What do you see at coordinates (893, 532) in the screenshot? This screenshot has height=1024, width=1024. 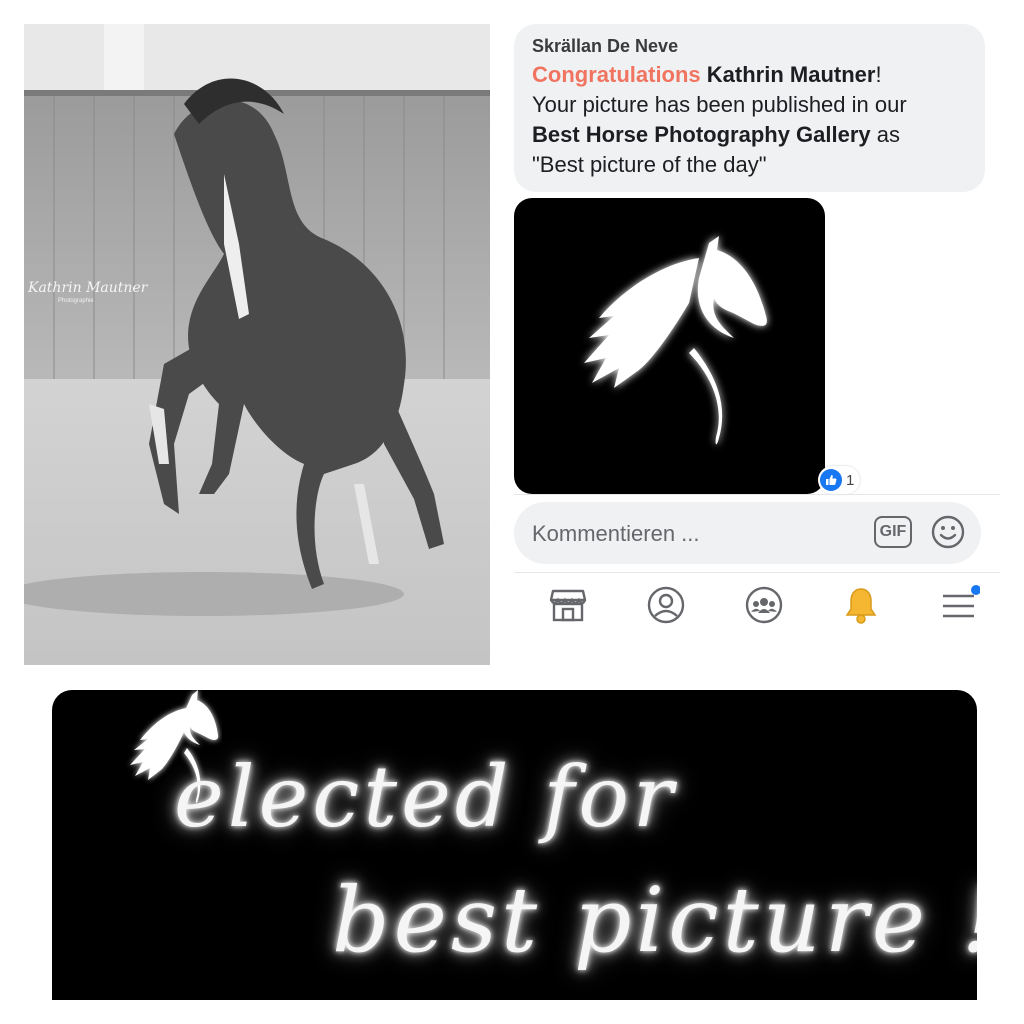 I see `gif-button: GIF` at bounding box center [893, 532].